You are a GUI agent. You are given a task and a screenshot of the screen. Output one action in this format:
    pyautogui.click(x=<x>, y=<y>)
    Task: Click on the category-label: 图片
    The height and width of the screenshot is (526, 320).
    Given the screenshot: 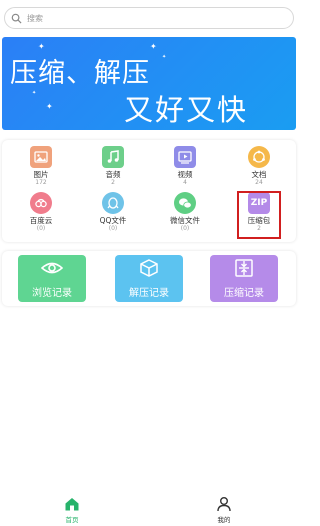 What is the action you would take?
    pyautogui.click(x=41, y=174)
    